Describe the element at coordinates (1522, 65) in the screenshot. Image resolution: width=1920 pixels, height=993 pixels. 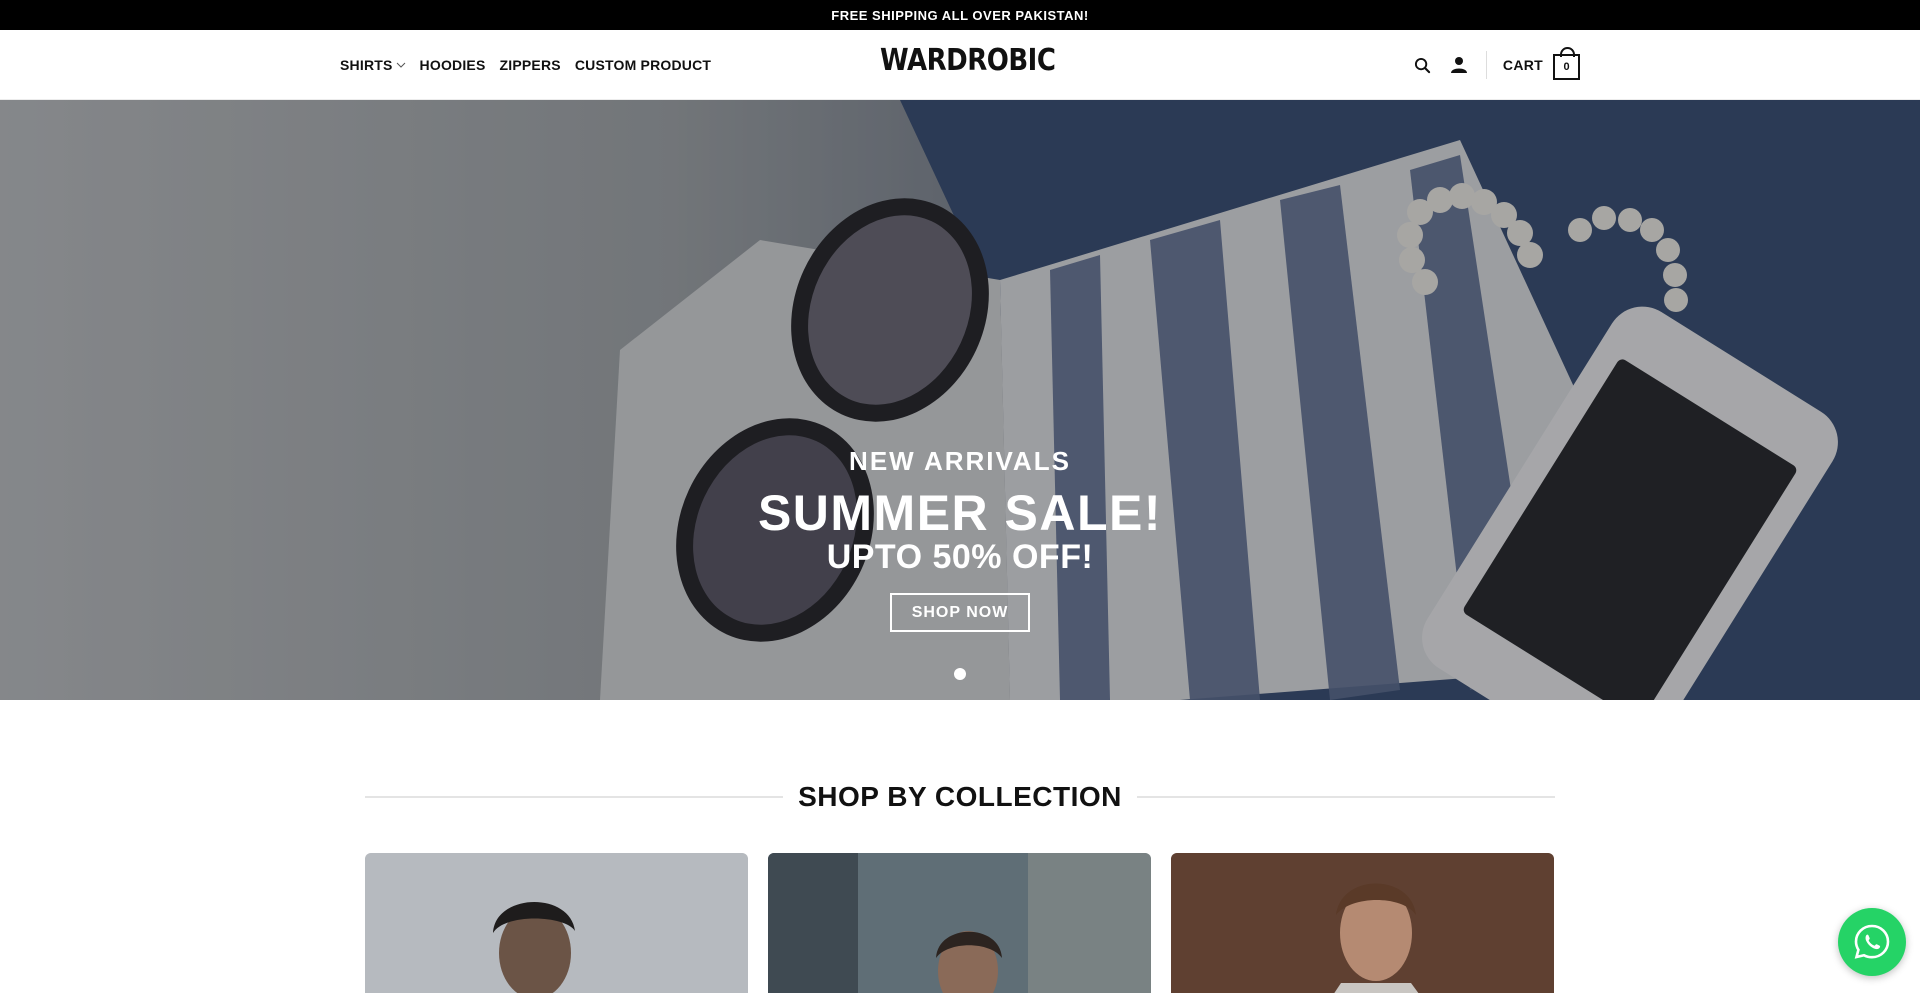
I see `cart-label: CART` at that location.